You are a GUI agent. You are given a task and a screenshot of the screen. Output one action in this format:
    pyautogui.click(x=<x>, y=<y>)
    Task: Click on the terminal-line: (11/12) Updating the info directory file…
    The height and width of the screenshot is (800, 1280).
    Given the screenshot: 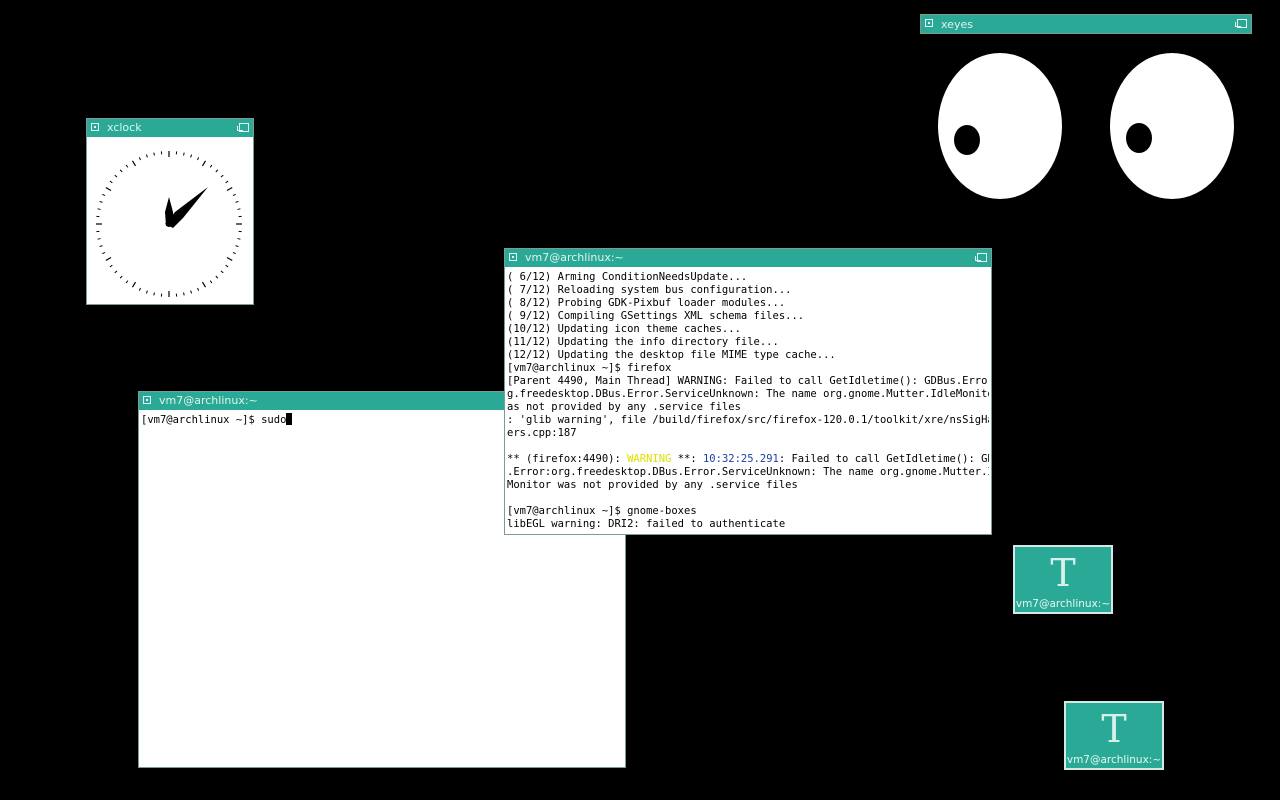 What is the action you would take?
    pyautogui.click(x=643, y=342)
    